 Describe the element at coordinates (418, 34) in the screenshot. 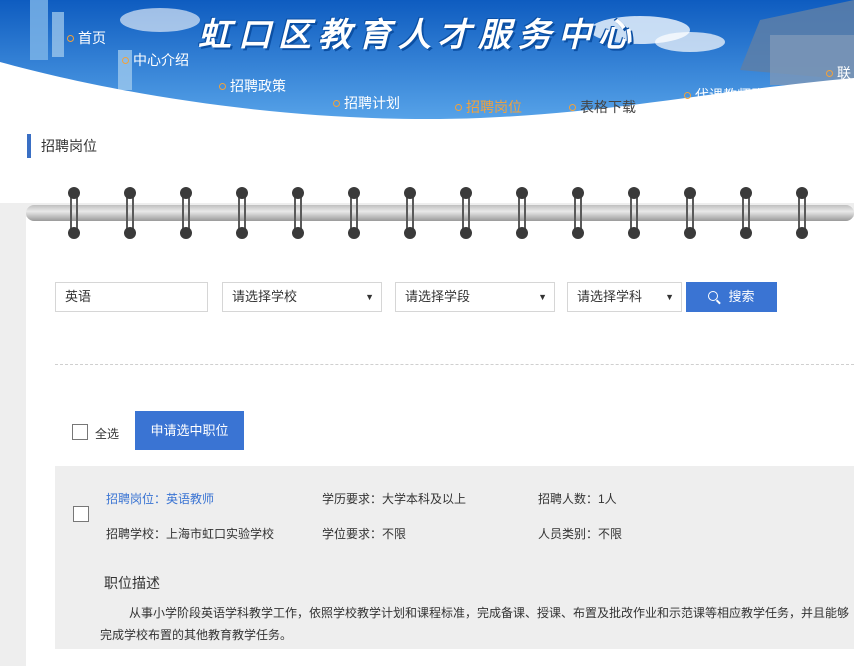

I see `site-title: 虹口区教育人才服务中心` at that location.